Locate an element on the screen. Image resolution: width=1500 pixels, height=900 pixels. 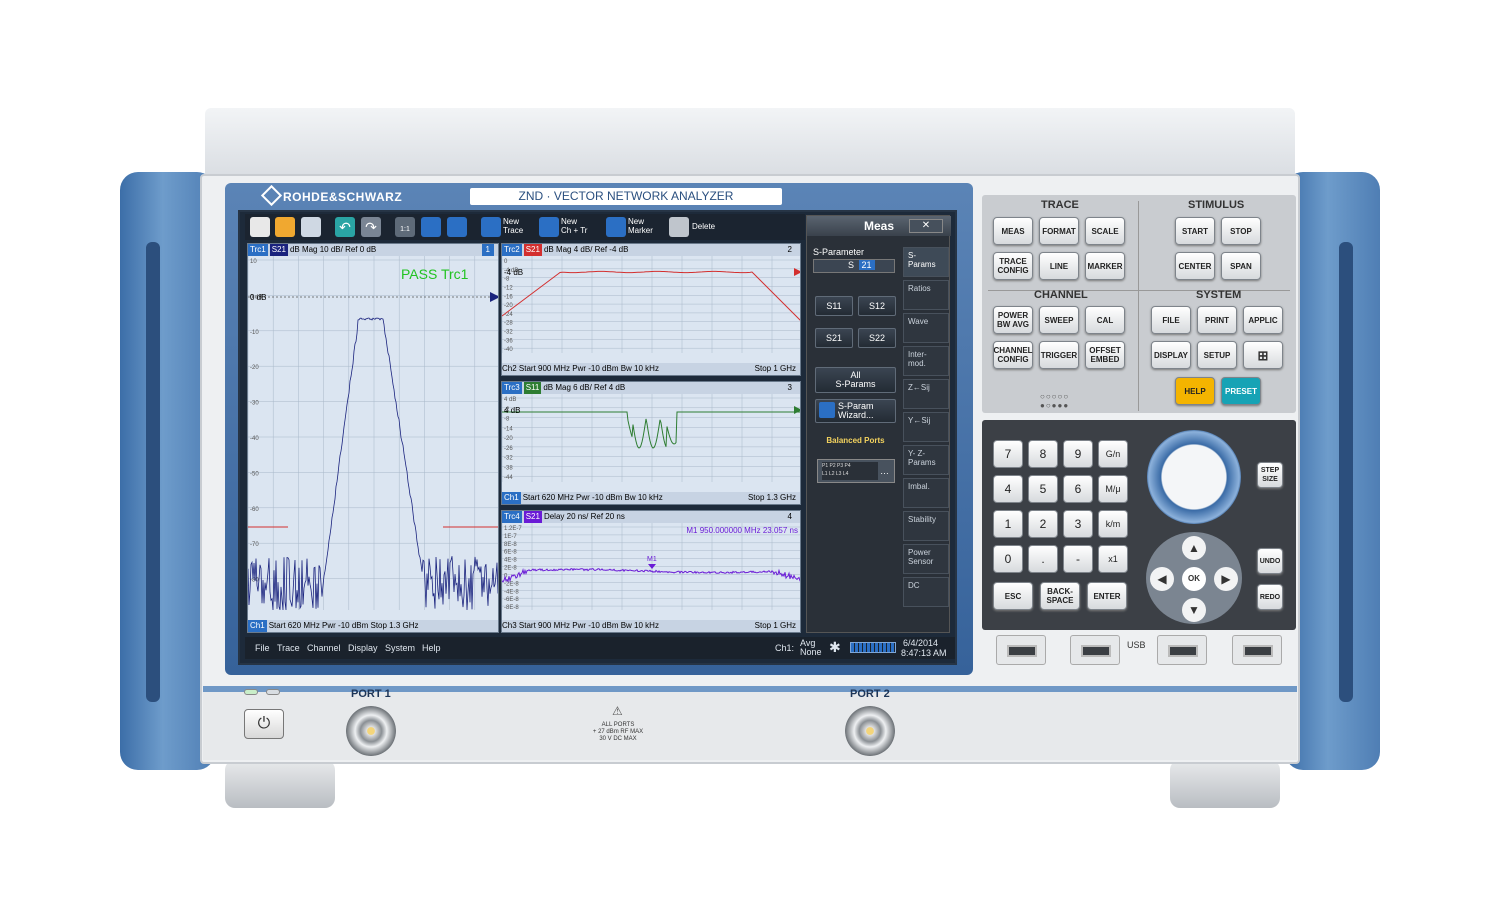
all-sparams-button: All S-Params is located at coordinates (855, 380).